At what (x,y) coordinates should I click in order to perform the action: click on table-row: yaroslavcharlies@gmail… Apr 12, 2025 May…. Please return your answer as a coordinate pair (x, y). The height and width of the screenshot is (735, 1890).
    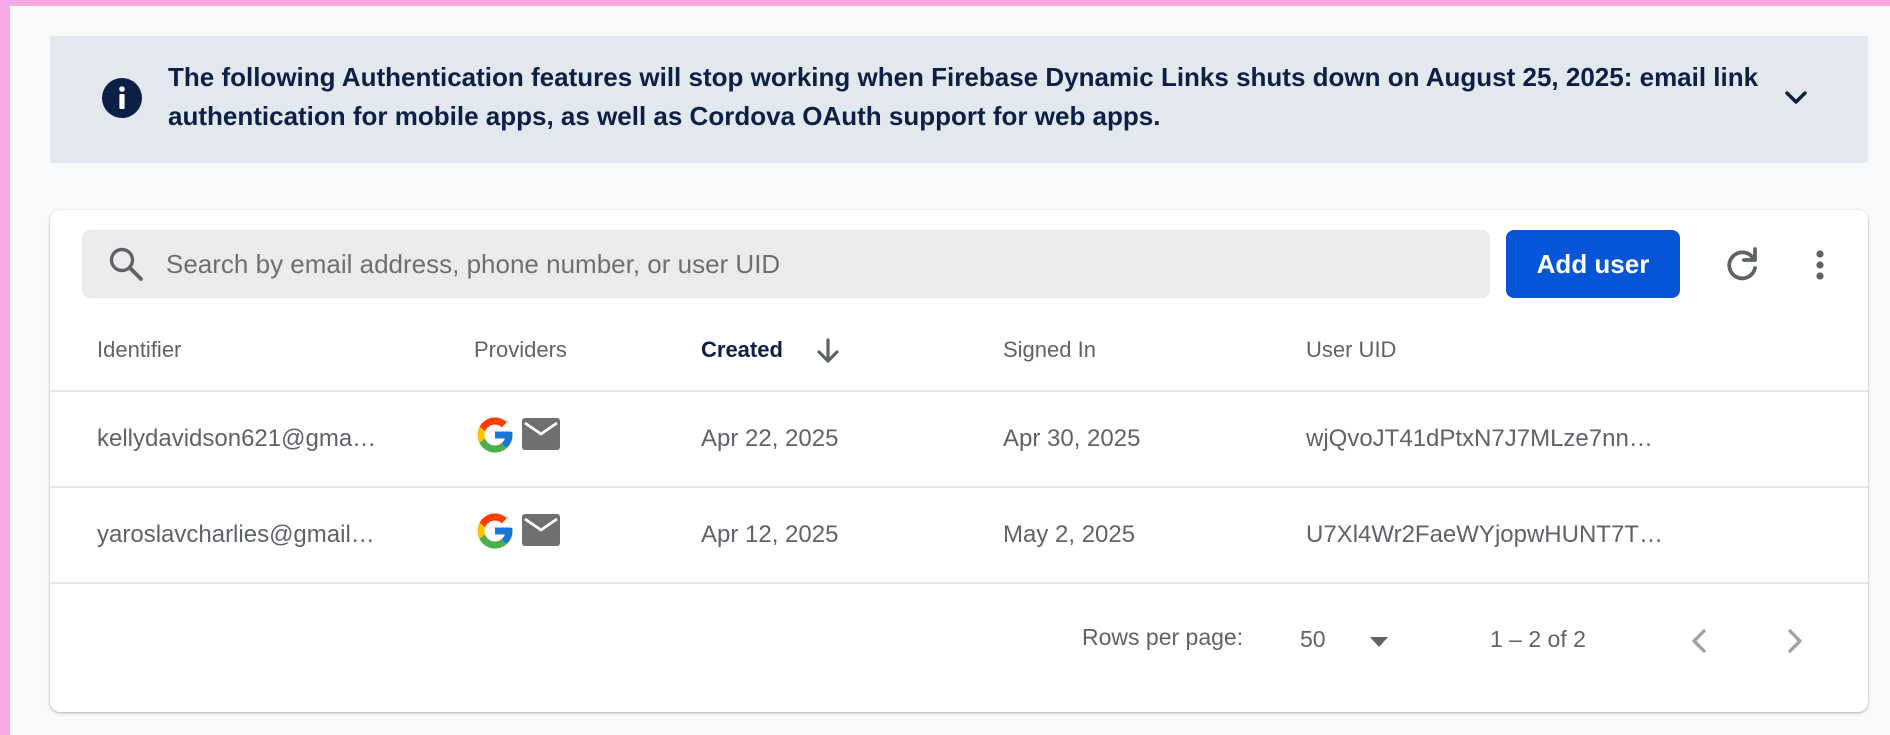
    Looking at the image, I should click on (959, 536).